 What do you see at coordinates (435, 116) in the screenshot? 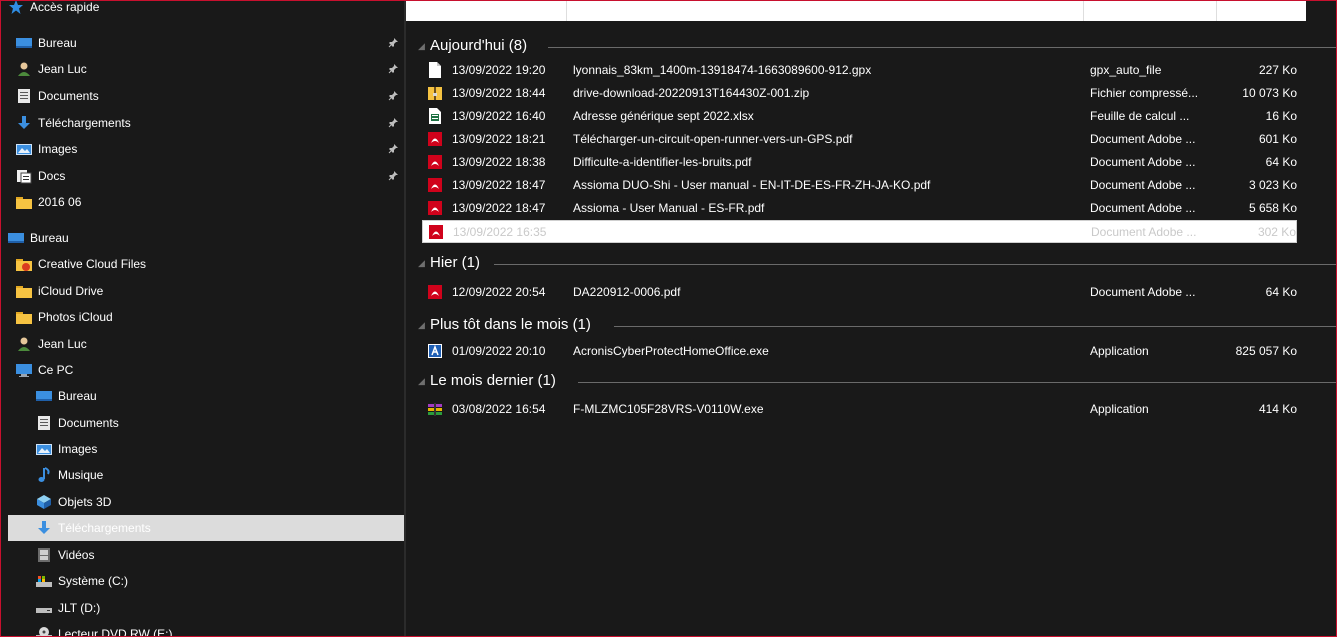
I see `excel-icon` at bounding box center [435, 116].